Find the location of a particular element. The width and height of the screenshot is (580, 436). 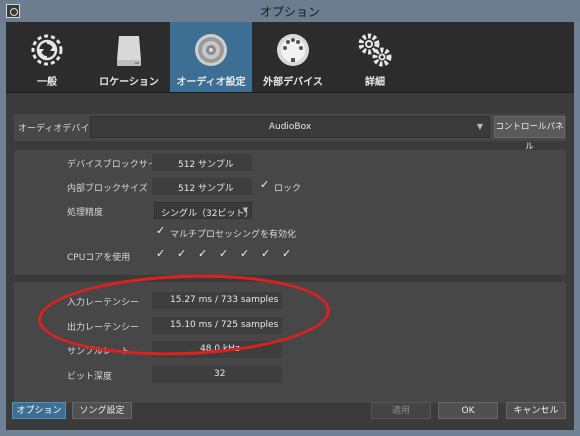

tab-label: 一般 is located at coordinates (47, 82).